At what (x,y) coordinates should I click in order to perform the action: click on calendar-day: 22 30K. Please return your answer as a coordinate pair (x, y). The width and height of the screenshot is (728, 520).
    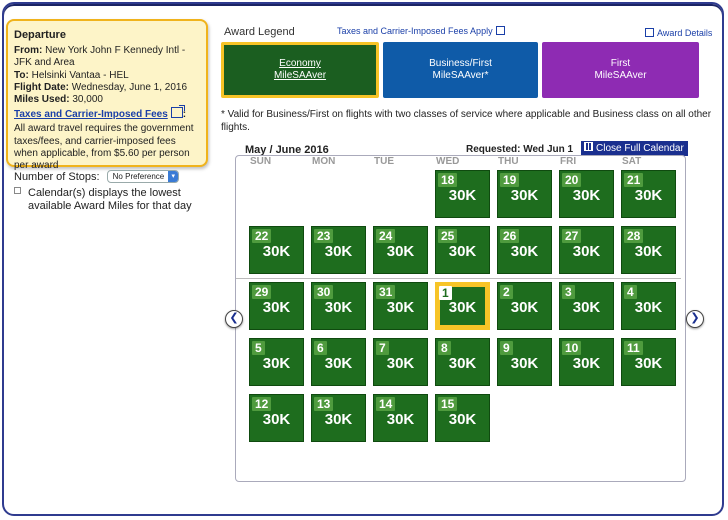
    Looking at the image, I should click on (276, 250).